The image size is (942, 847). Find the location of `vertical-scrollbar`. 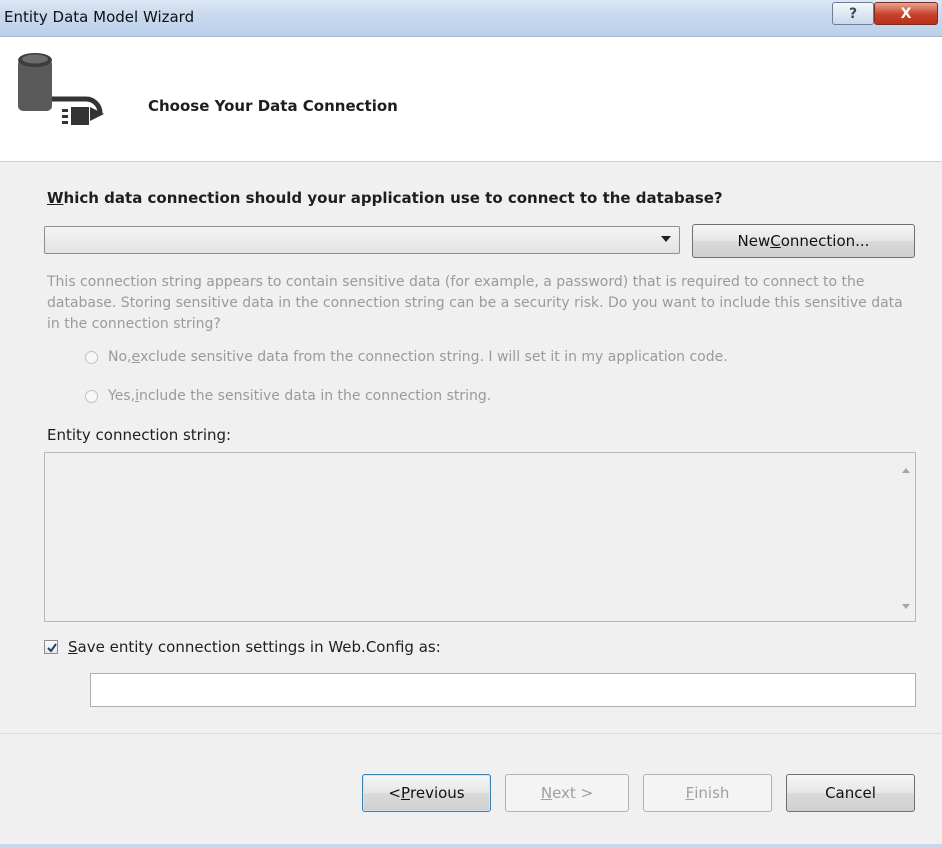

vertical-scrollbar is located at coordinates (906, 537).